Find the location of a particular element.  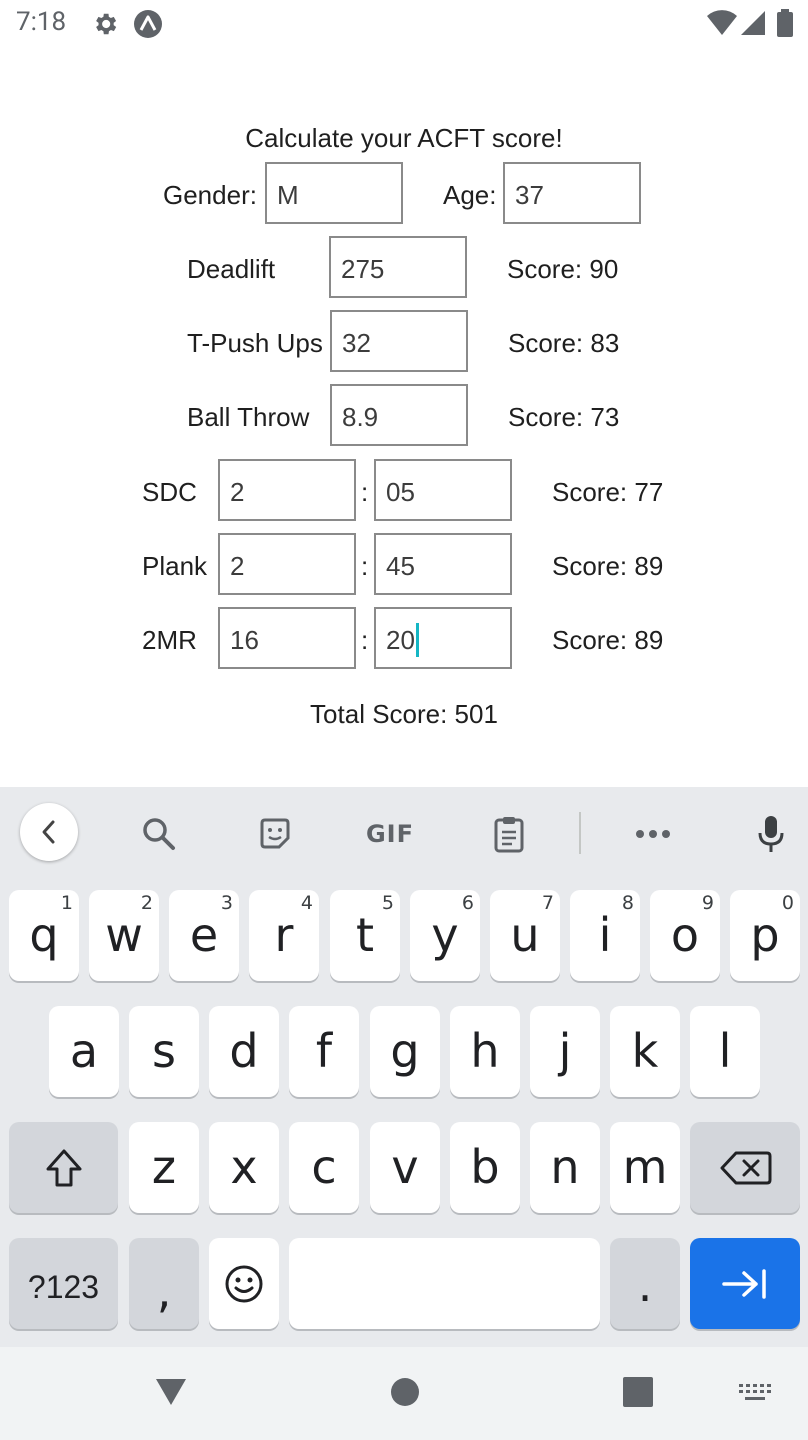

emoji-key is located at coordinates (244, 1283).